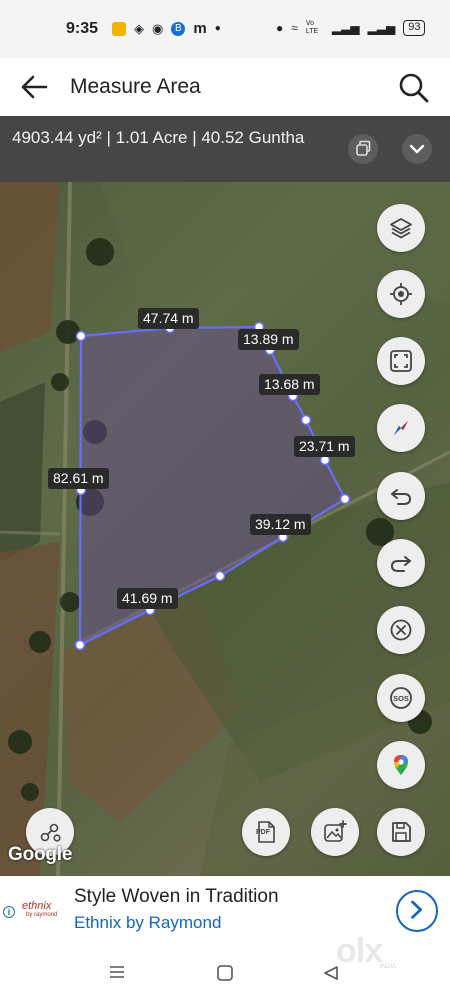  I want to click on area-info-bar: 4903.44 yd² | 1.01 Acre | 40.52 Guntha, so click(225, 149).